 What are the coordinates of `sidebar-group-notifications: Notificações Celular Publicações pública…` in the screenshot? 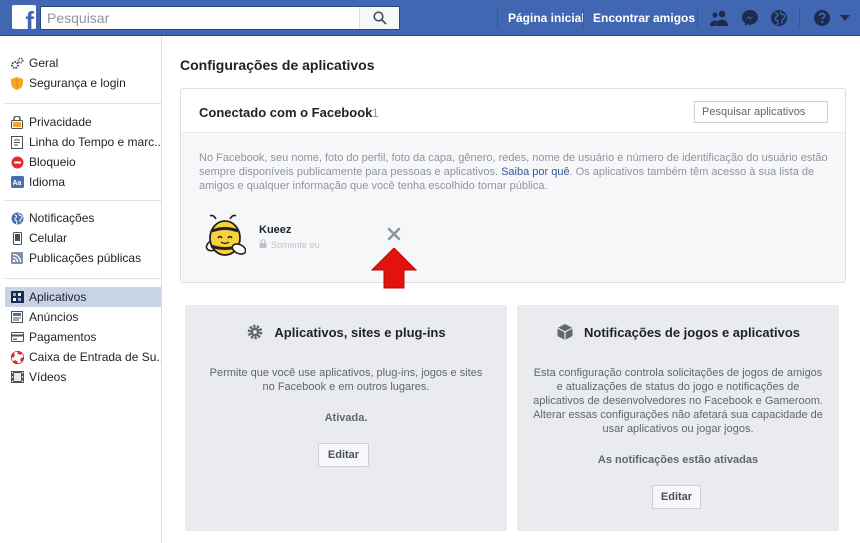 It's located at (83, 238).